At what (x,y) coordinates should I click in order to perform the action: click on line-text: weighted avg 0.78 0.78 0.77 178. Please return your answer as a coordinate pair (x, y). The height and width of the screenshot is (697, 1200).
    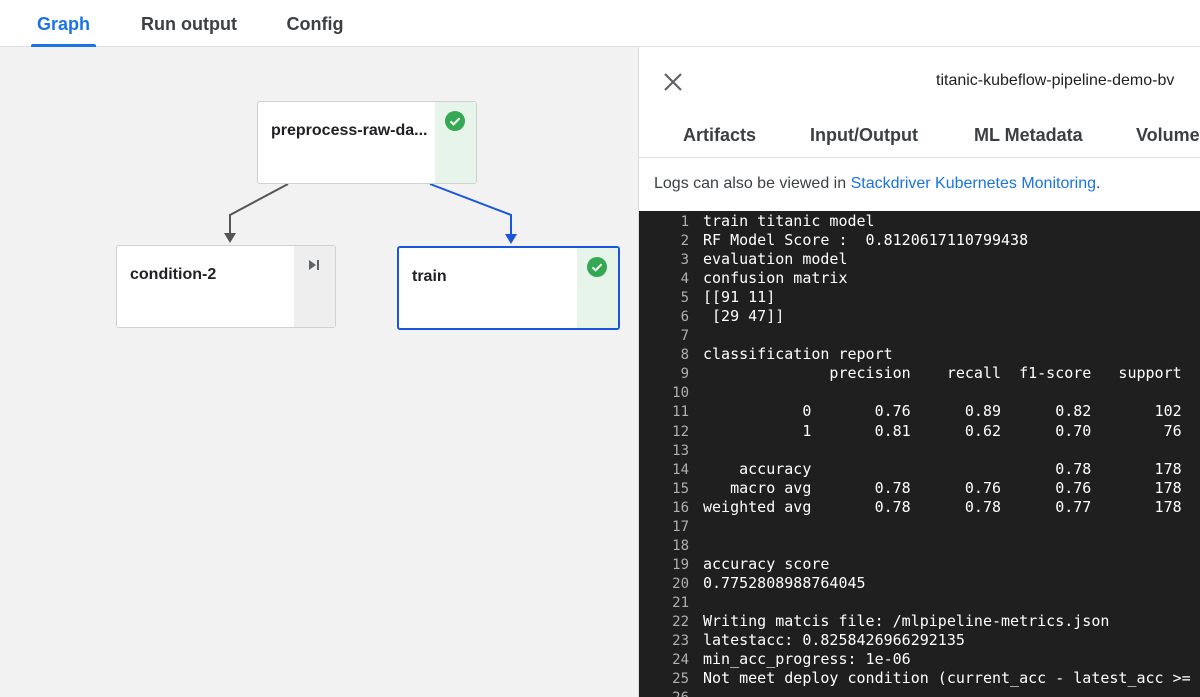
    Looking at the image, I should click on (942, 506).